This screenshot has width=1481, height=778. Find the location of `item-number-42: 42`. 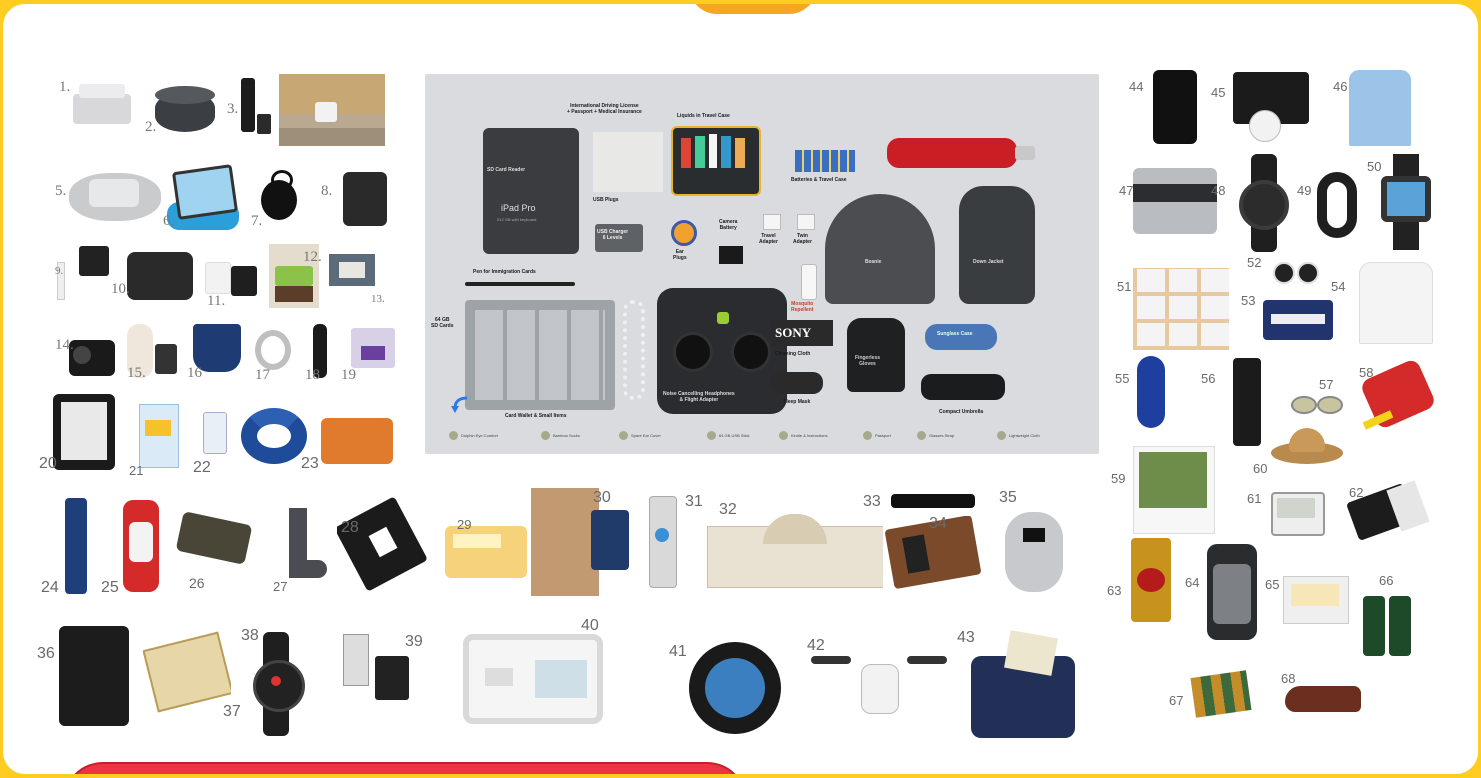

item-number-42: 42 is located at coordinates (816, 645).